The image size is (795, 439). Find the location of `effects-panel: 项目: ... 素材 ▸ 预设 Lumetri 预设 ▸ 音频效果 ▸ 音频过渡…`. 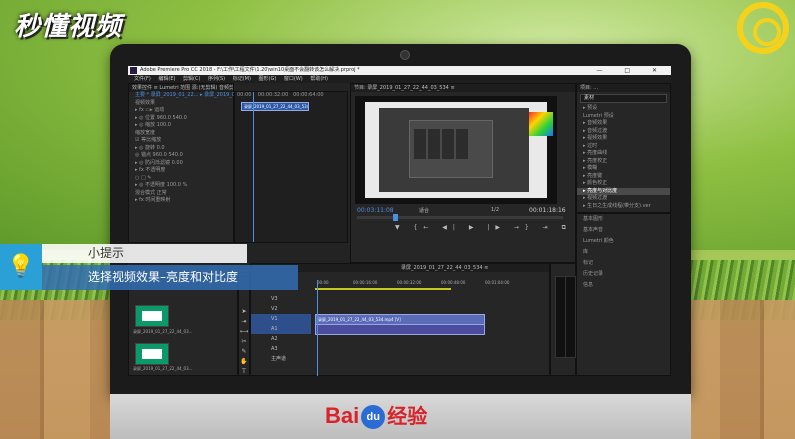

effects-panel: 项目: ... 素材 ▸ 预设 Lumetri 预设 ▸ 音频效果 ▸ 音频过渡… is located at coordinates (623, 148).